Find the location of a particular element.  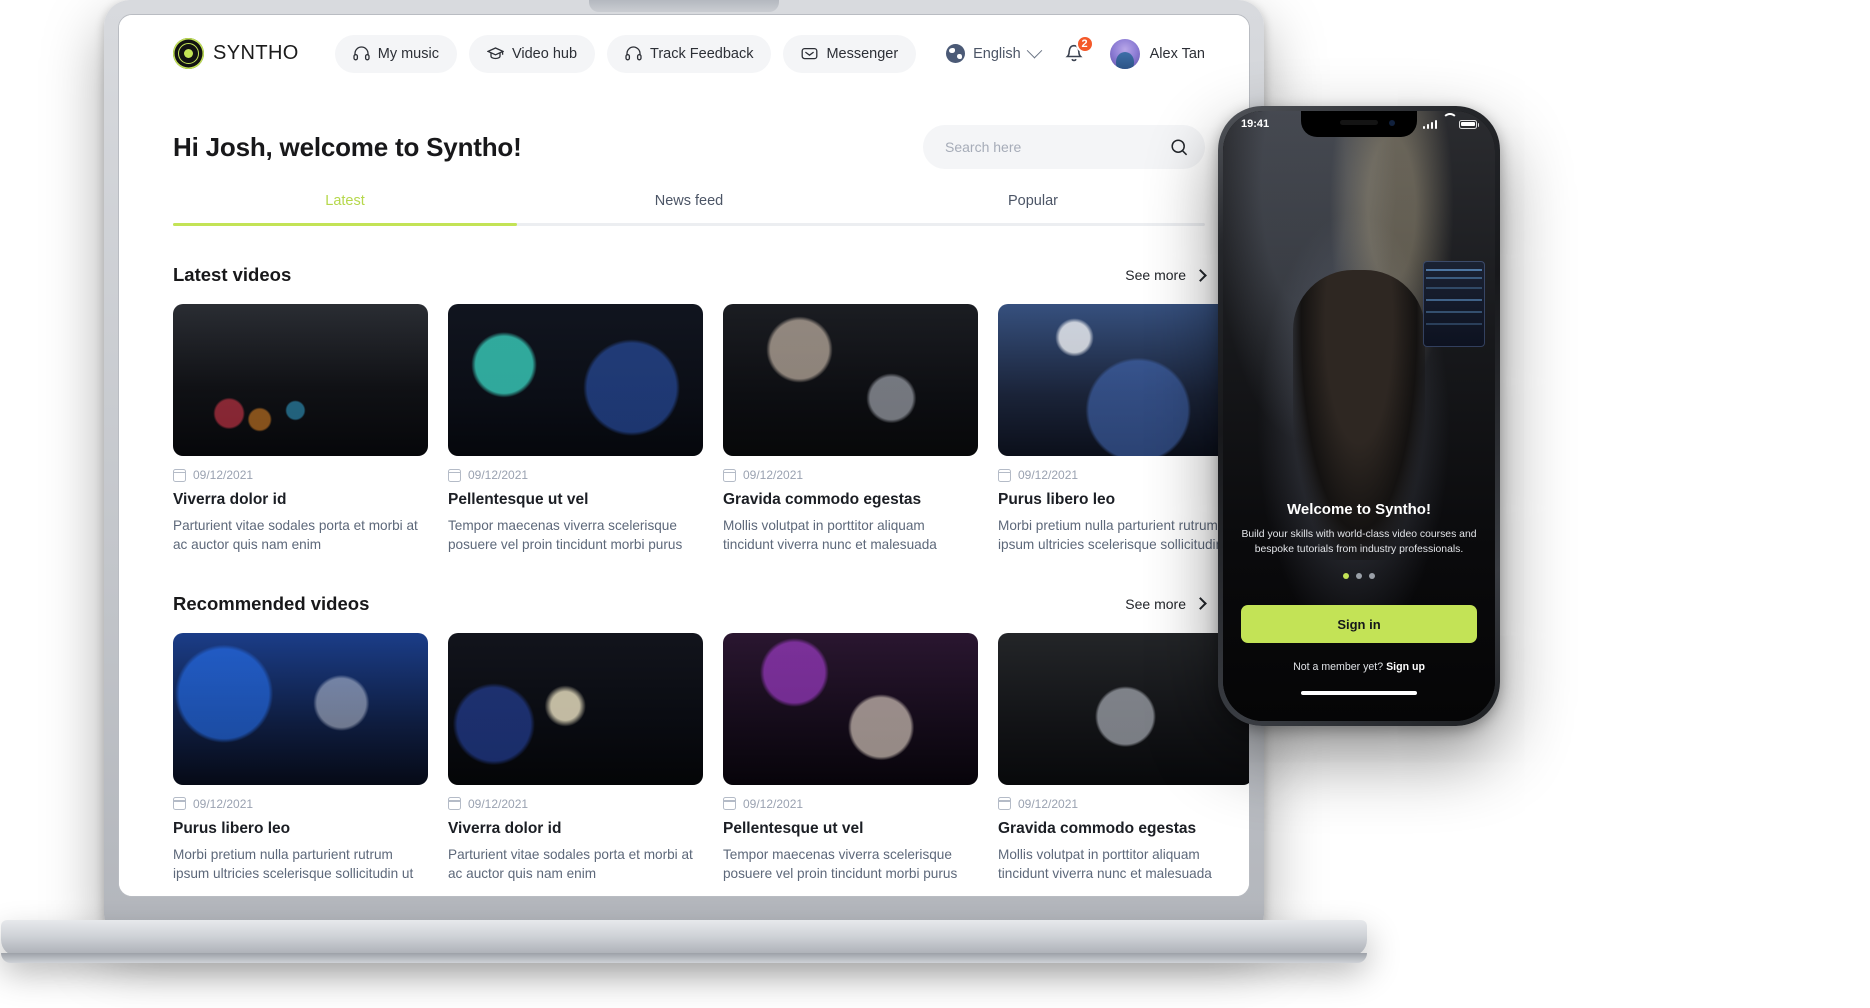

user-menu: Alex Tan is located at coordinates (1157, 53).